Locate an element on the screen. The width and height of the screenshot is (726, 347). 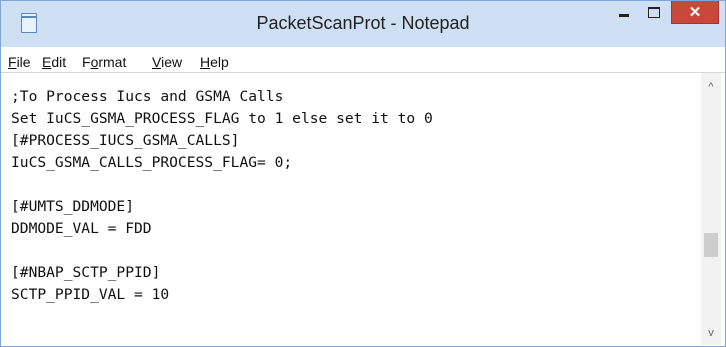
menu-edit: Edit is located at coordinates (54, 62).